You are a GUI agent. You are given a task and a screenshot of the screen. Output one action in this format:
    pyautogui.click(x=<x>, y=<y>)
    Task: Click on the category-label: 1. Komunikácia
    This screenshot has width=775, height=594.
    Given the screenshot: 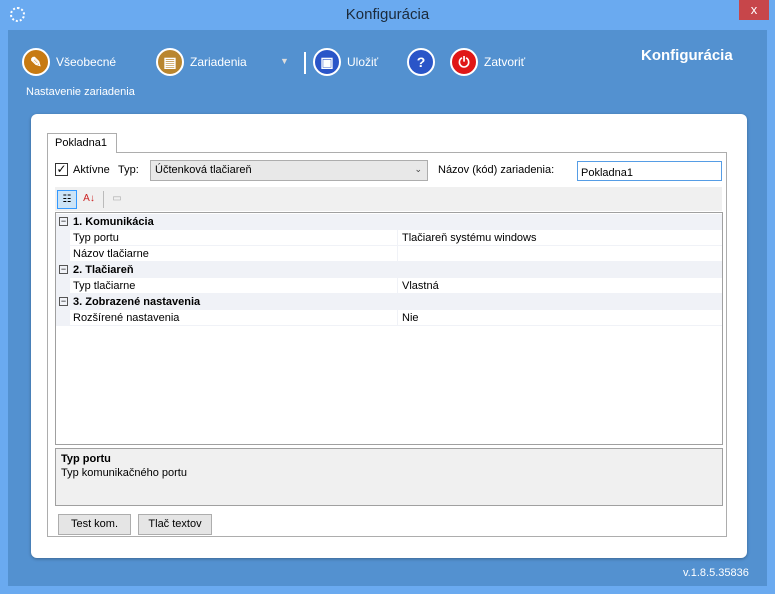 What is the action you would take?
    pyautogui.click(x=113, y=222)
    